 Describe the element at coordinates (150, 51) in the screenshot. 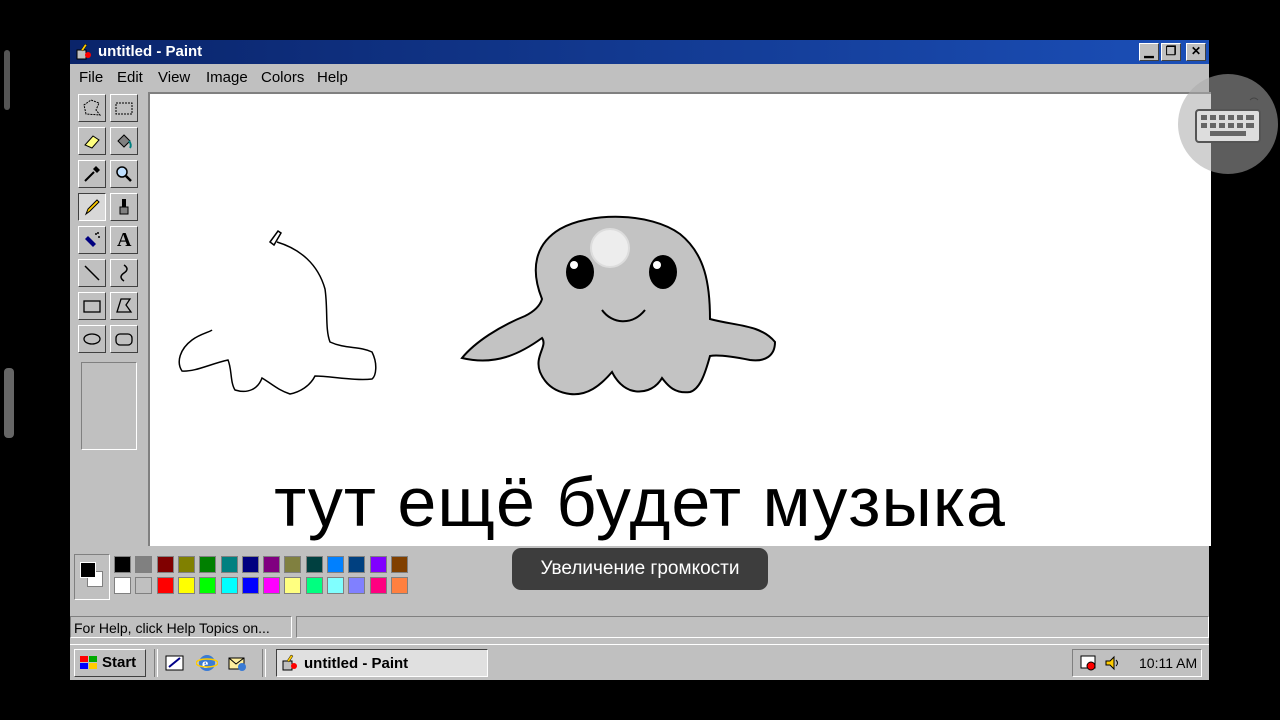

I see `window-title: untitled - Paint` at that location.